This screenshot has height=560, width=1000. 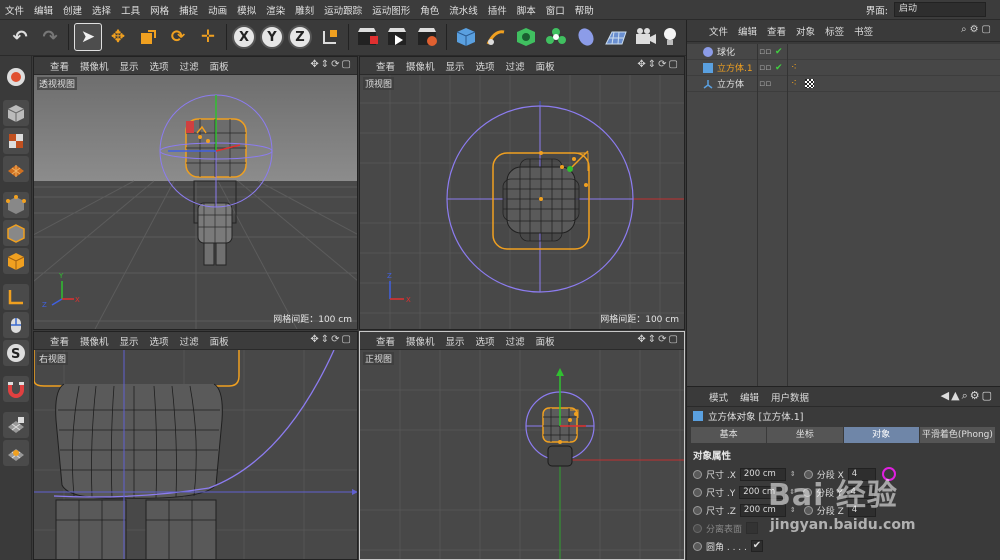 I want to click on planar-workplane-icon, so click(x=16, y=453).